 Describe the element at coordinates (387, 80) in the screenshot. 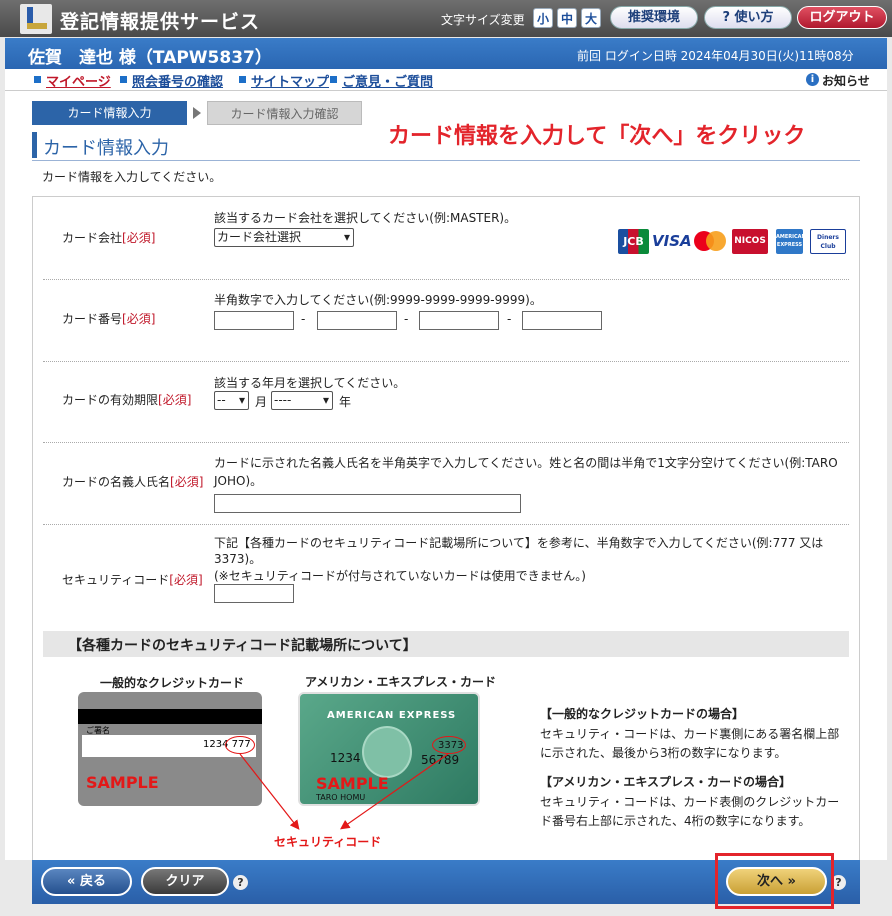

I see `nav-link-feedback: ご意見・ご質問` at that location.